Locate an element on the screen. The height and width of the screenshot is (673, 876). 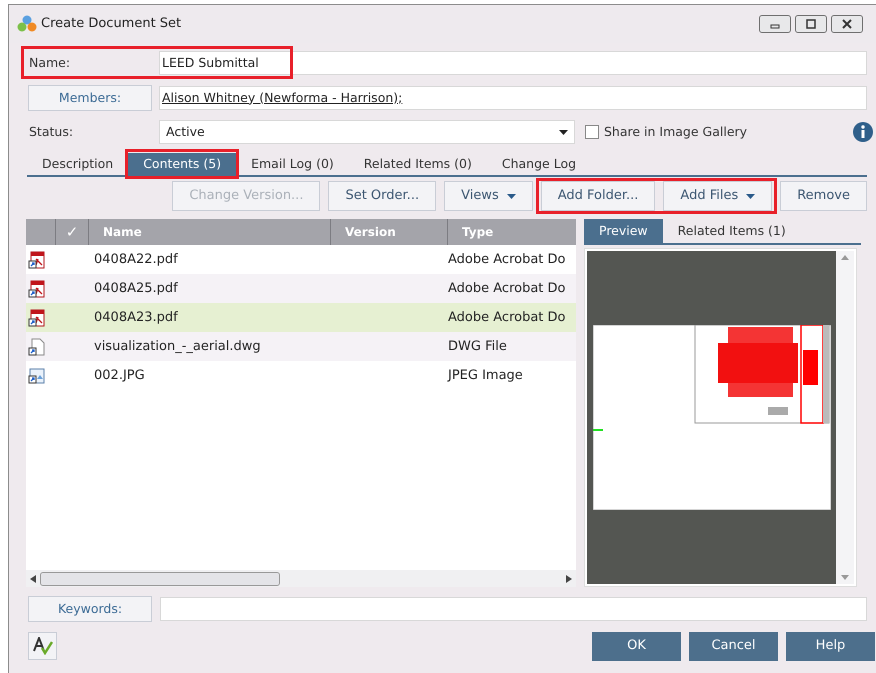
dialog-button: Help is located at coordinates (830, 646).